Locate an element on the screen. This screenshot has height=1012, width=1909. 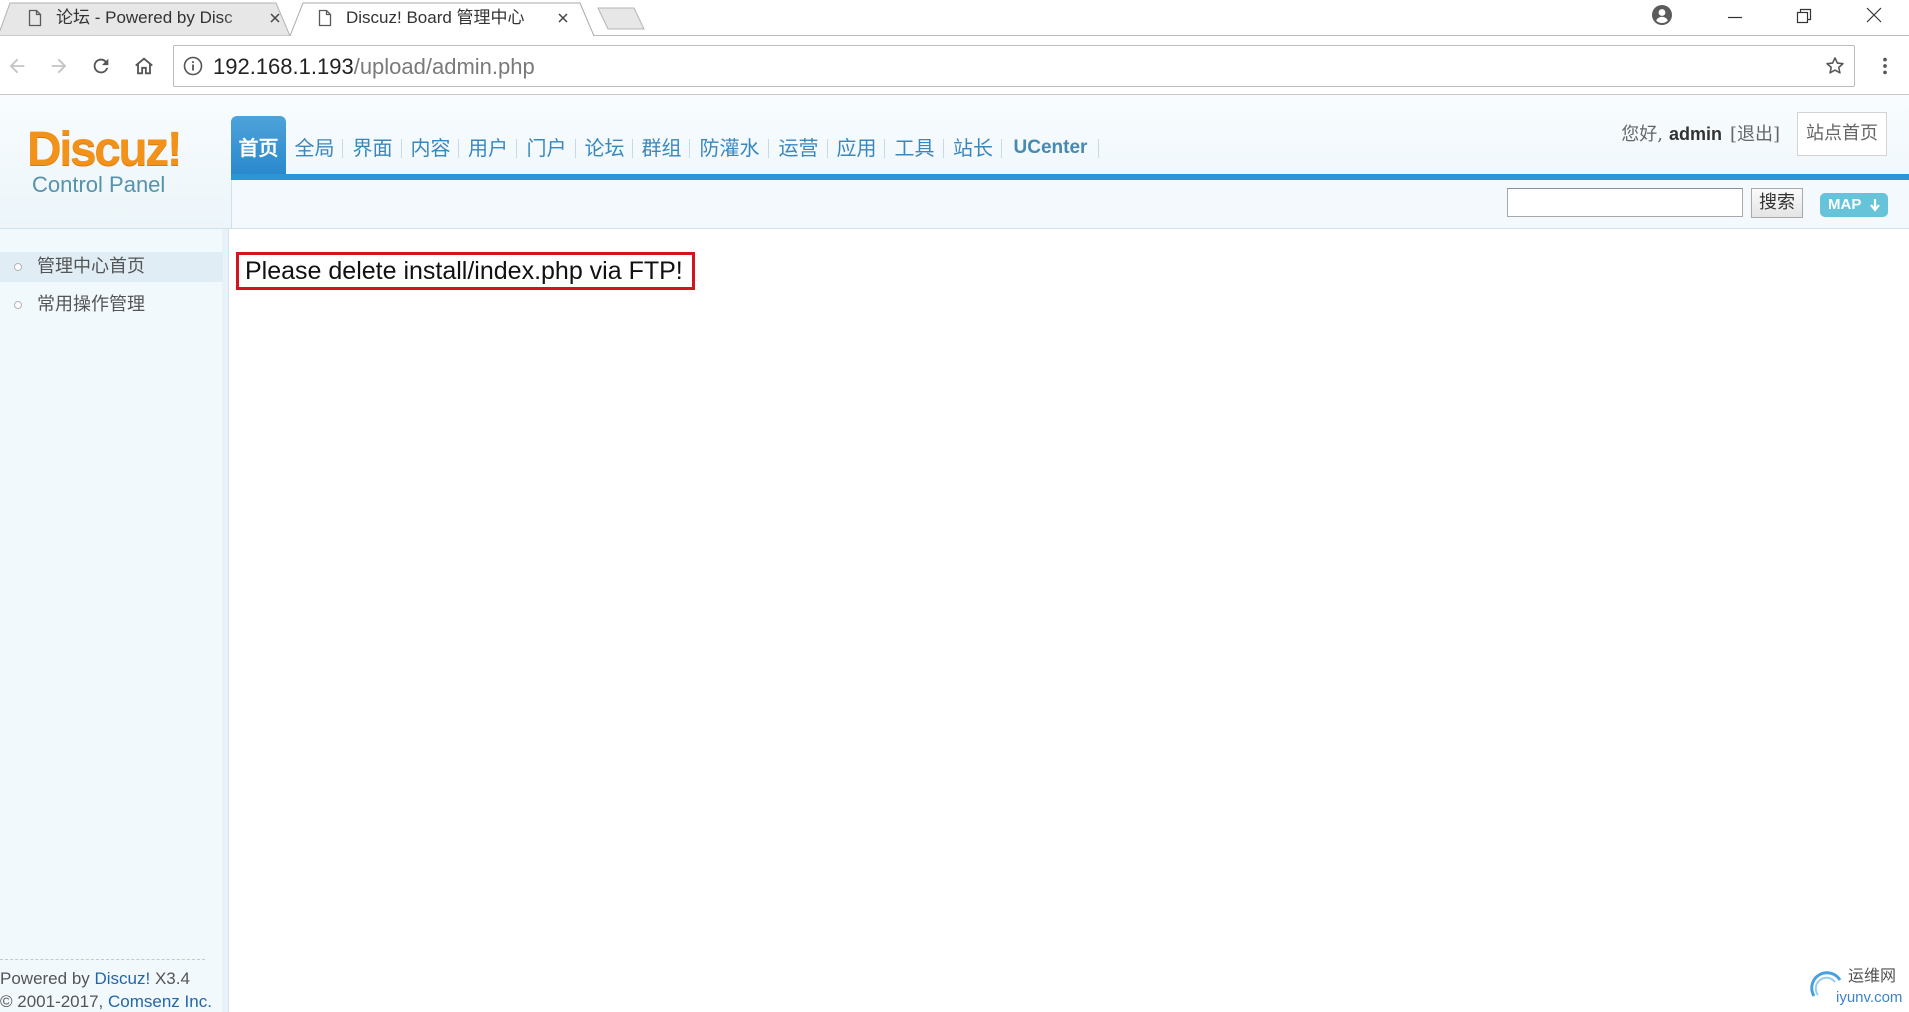
greeting-text: 您好, is located at coordinates (1642, 134).